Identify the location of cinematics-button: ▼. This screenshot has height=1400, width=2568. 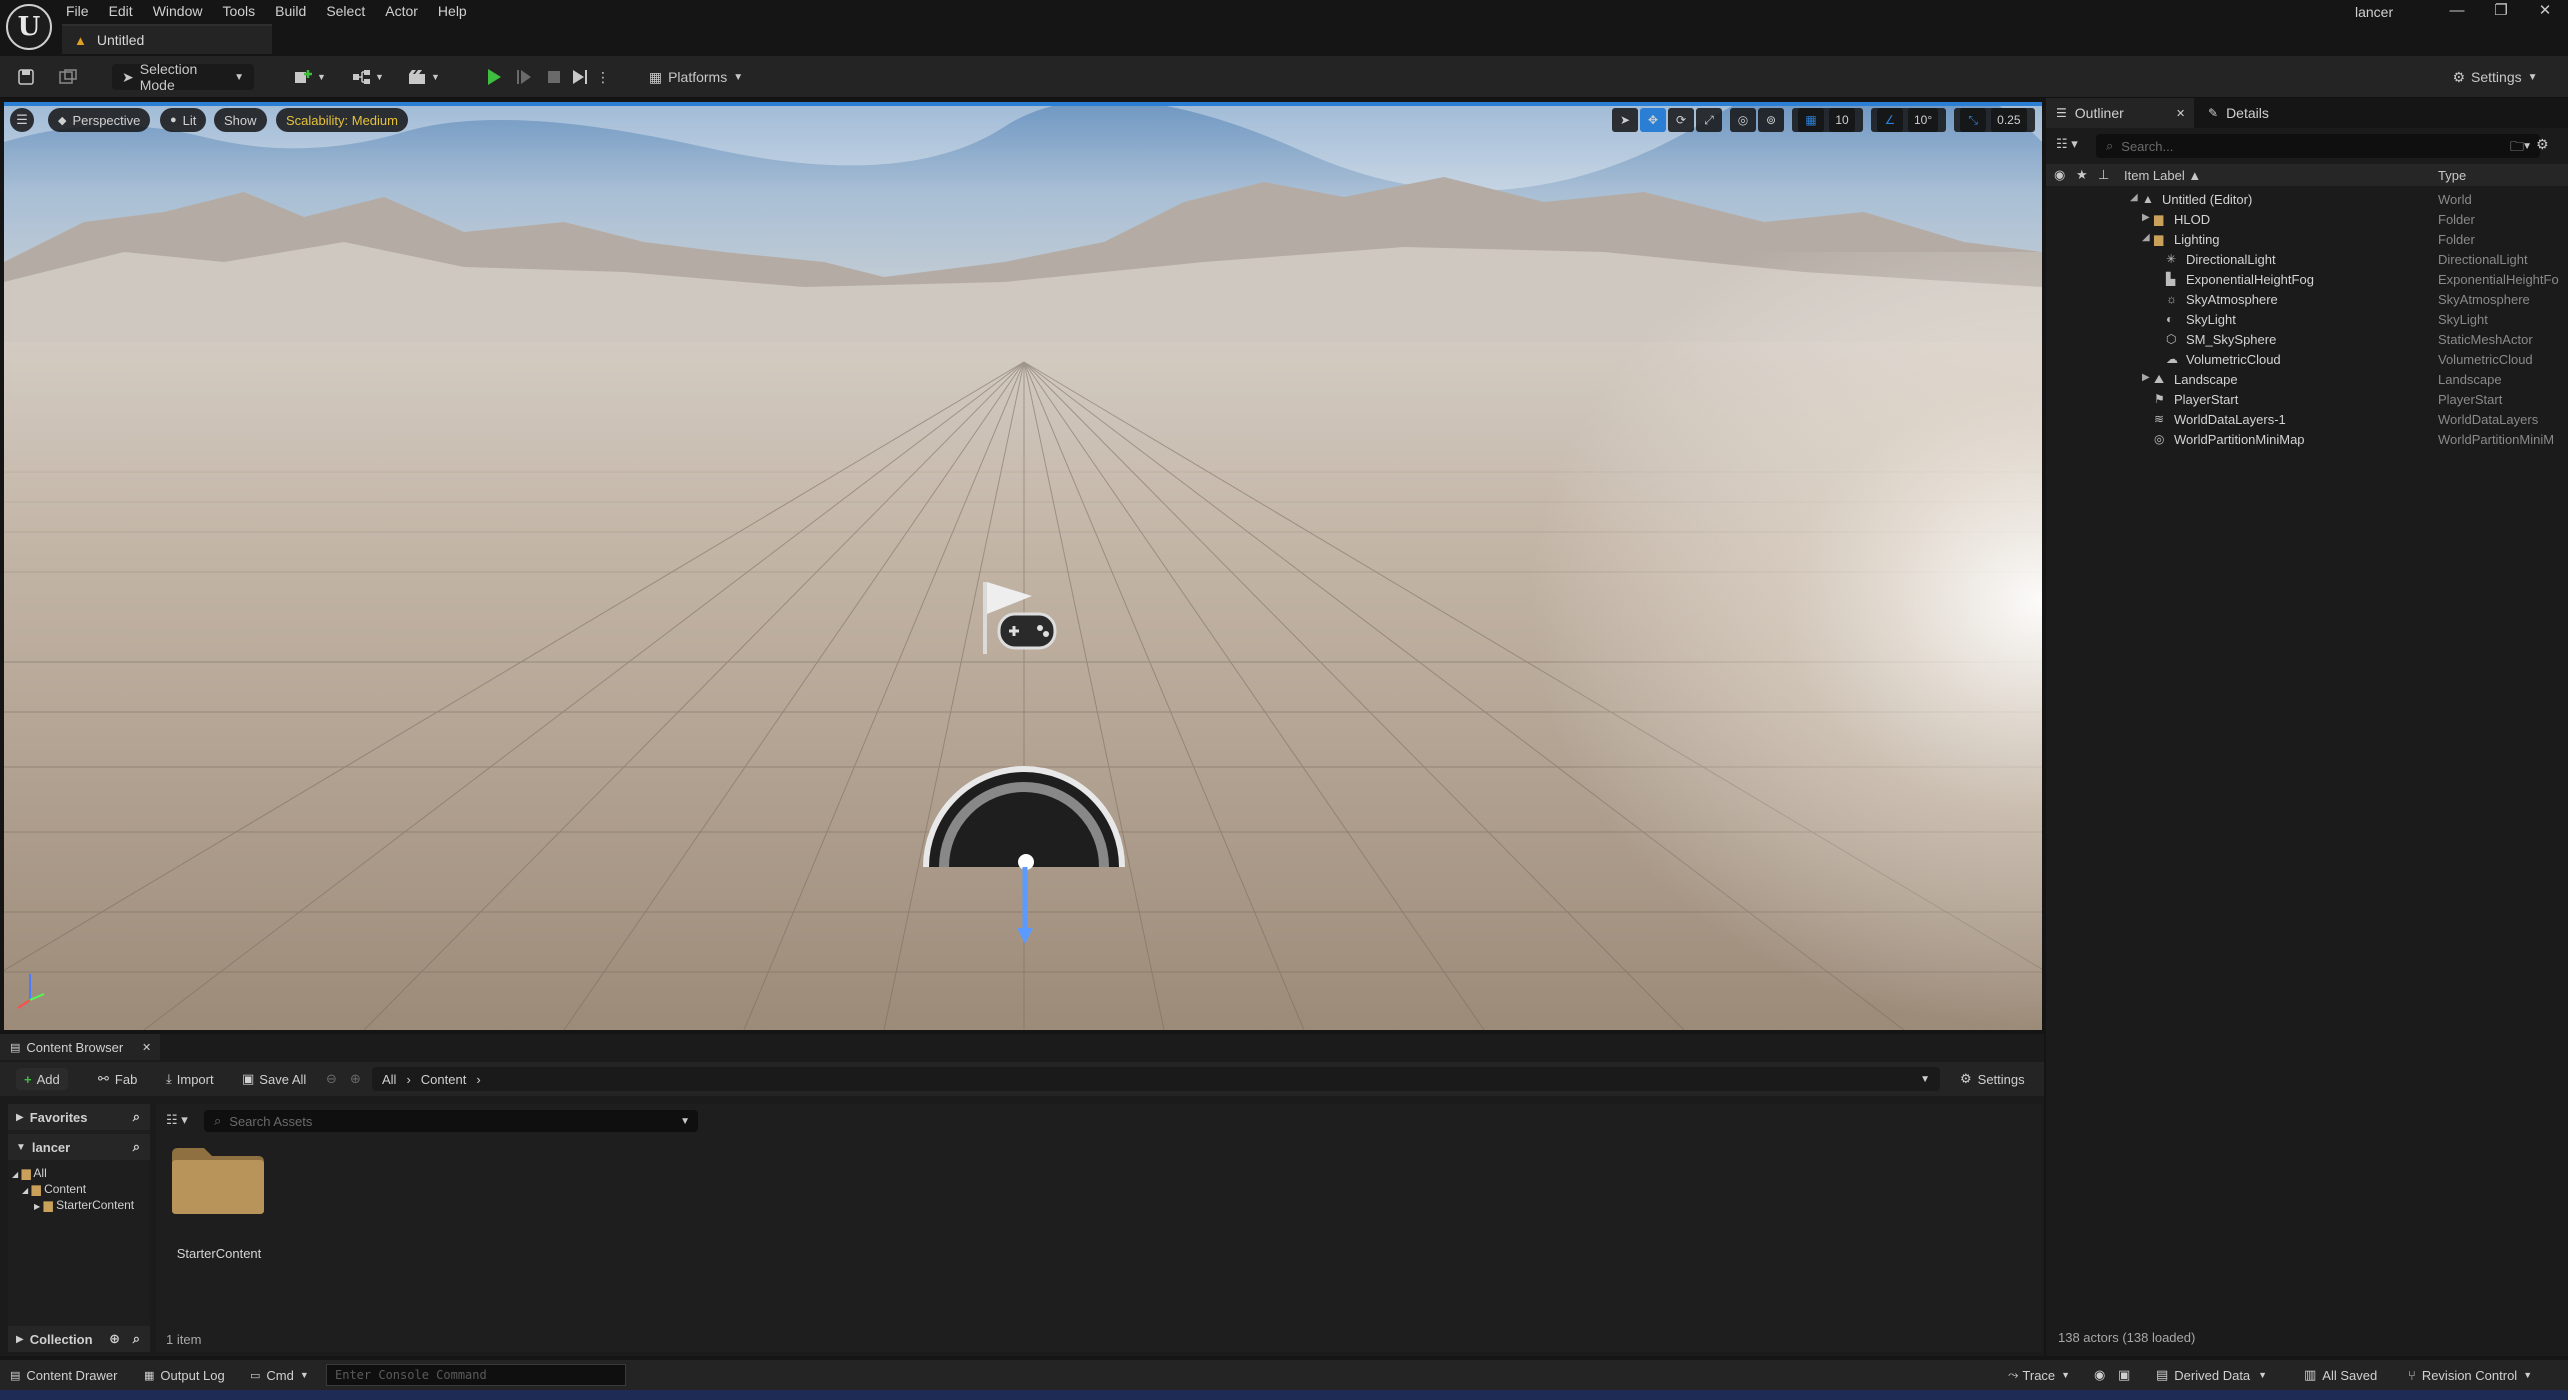
(424, 77).